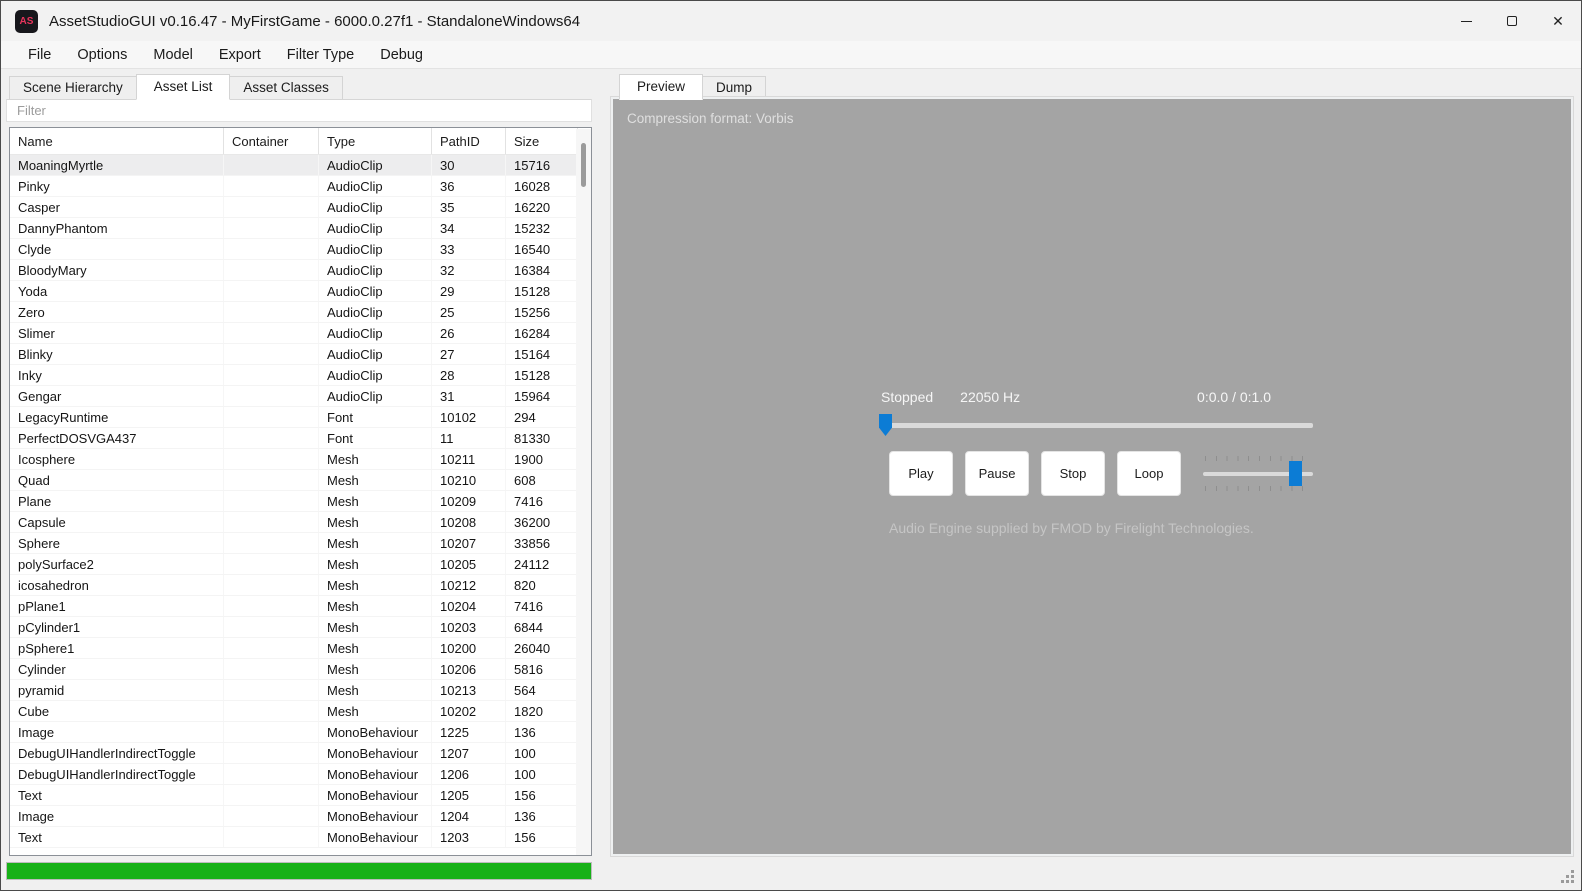 Image resolution: width=1582 pixels, height=891 pixels. What do you see at coordinates (1295, 473) in the screenshot?
I see `volume-thumb` at bounding box center [1295, 473].